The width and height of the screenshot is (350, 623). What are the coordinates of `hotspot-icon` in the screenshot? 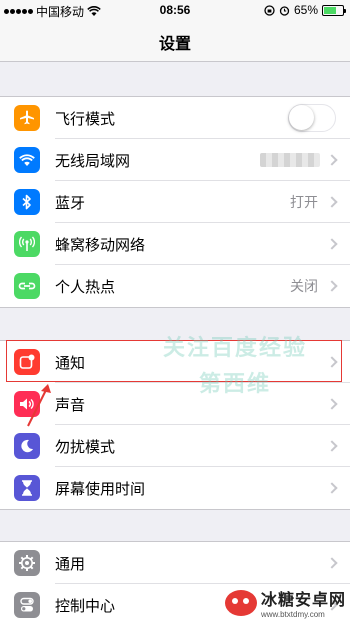 It's located at (27, 286).